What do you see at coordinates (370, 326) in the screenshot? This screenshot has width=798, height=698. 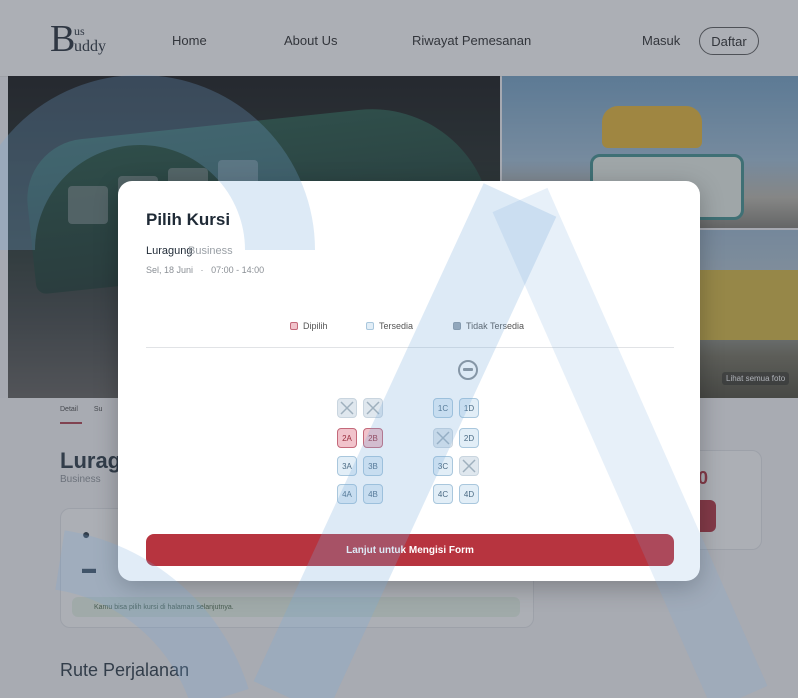 I see `legend-available-swatch` at bounding box center [370, 326].